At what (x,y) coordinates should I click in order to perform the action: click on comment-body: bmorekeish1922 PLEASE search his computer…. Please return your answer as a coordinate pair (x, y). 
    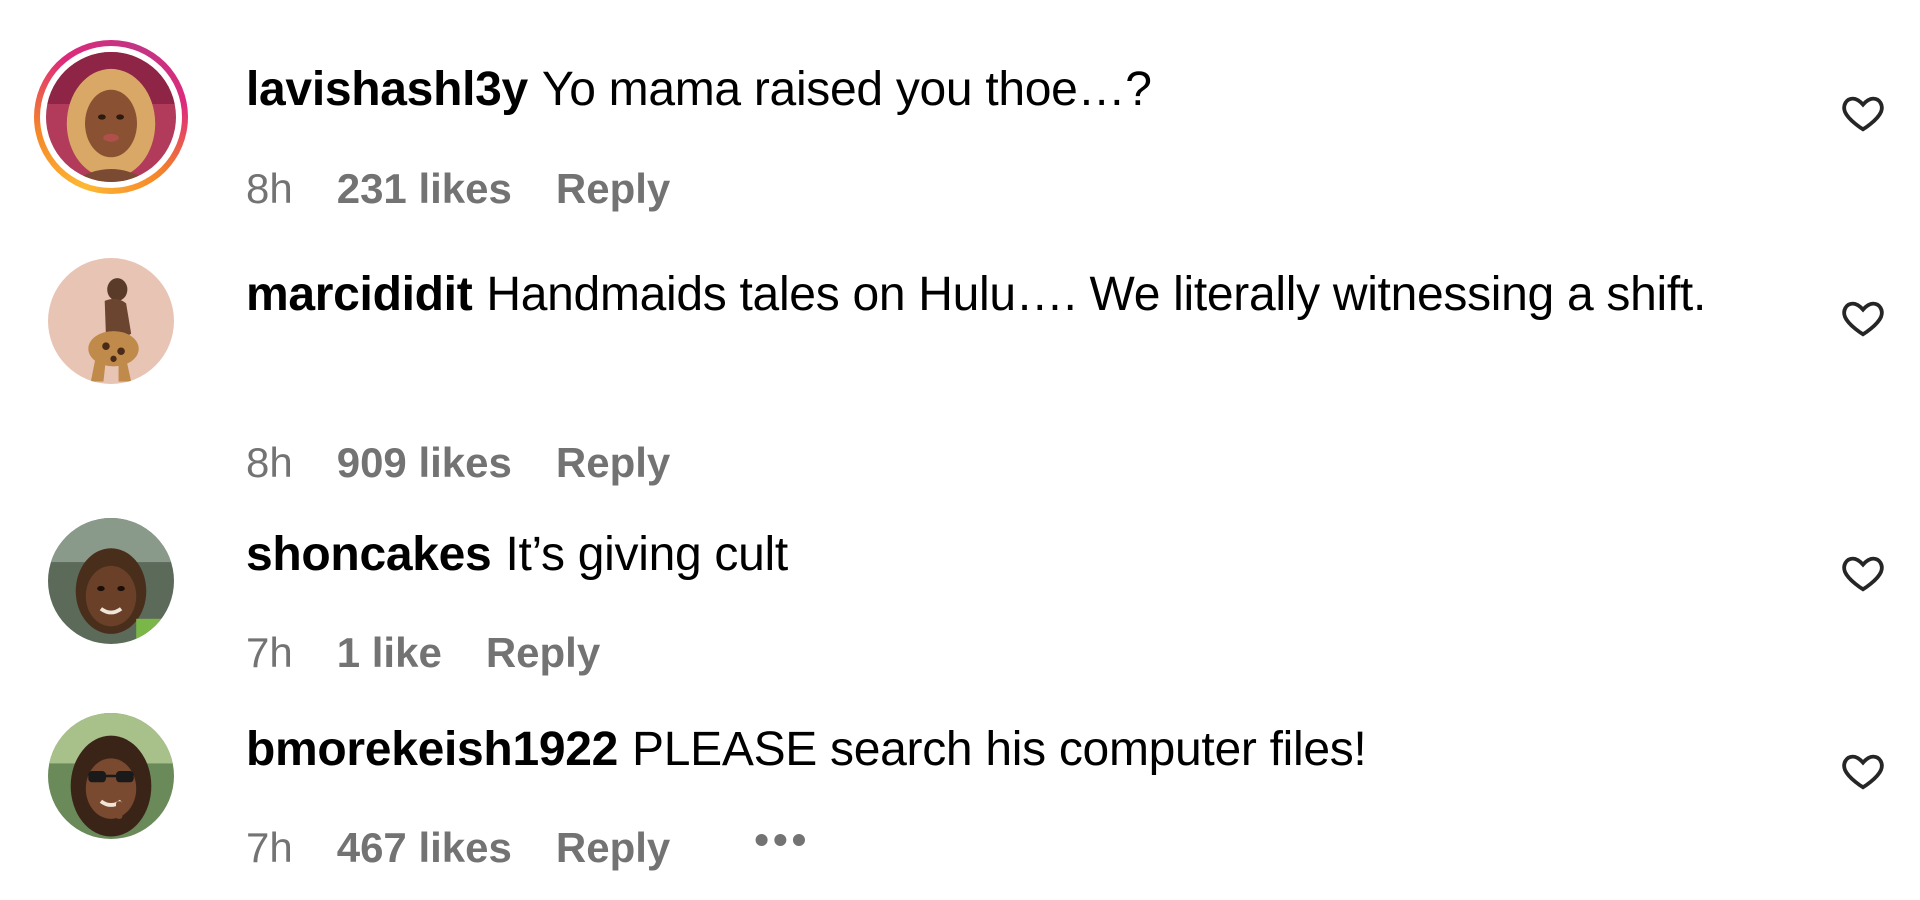
    Looking at the image, I should click on (1016, 750).